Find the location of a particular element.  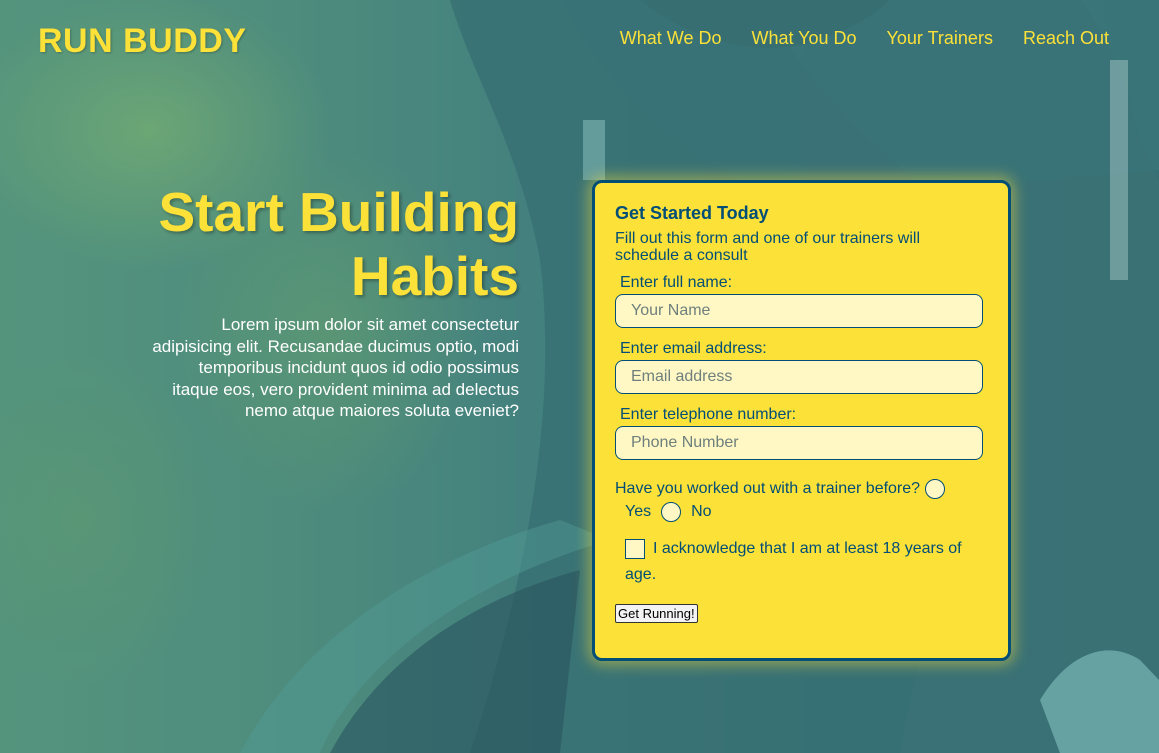

yes-label: Yes is located at coordinates (638, 511).